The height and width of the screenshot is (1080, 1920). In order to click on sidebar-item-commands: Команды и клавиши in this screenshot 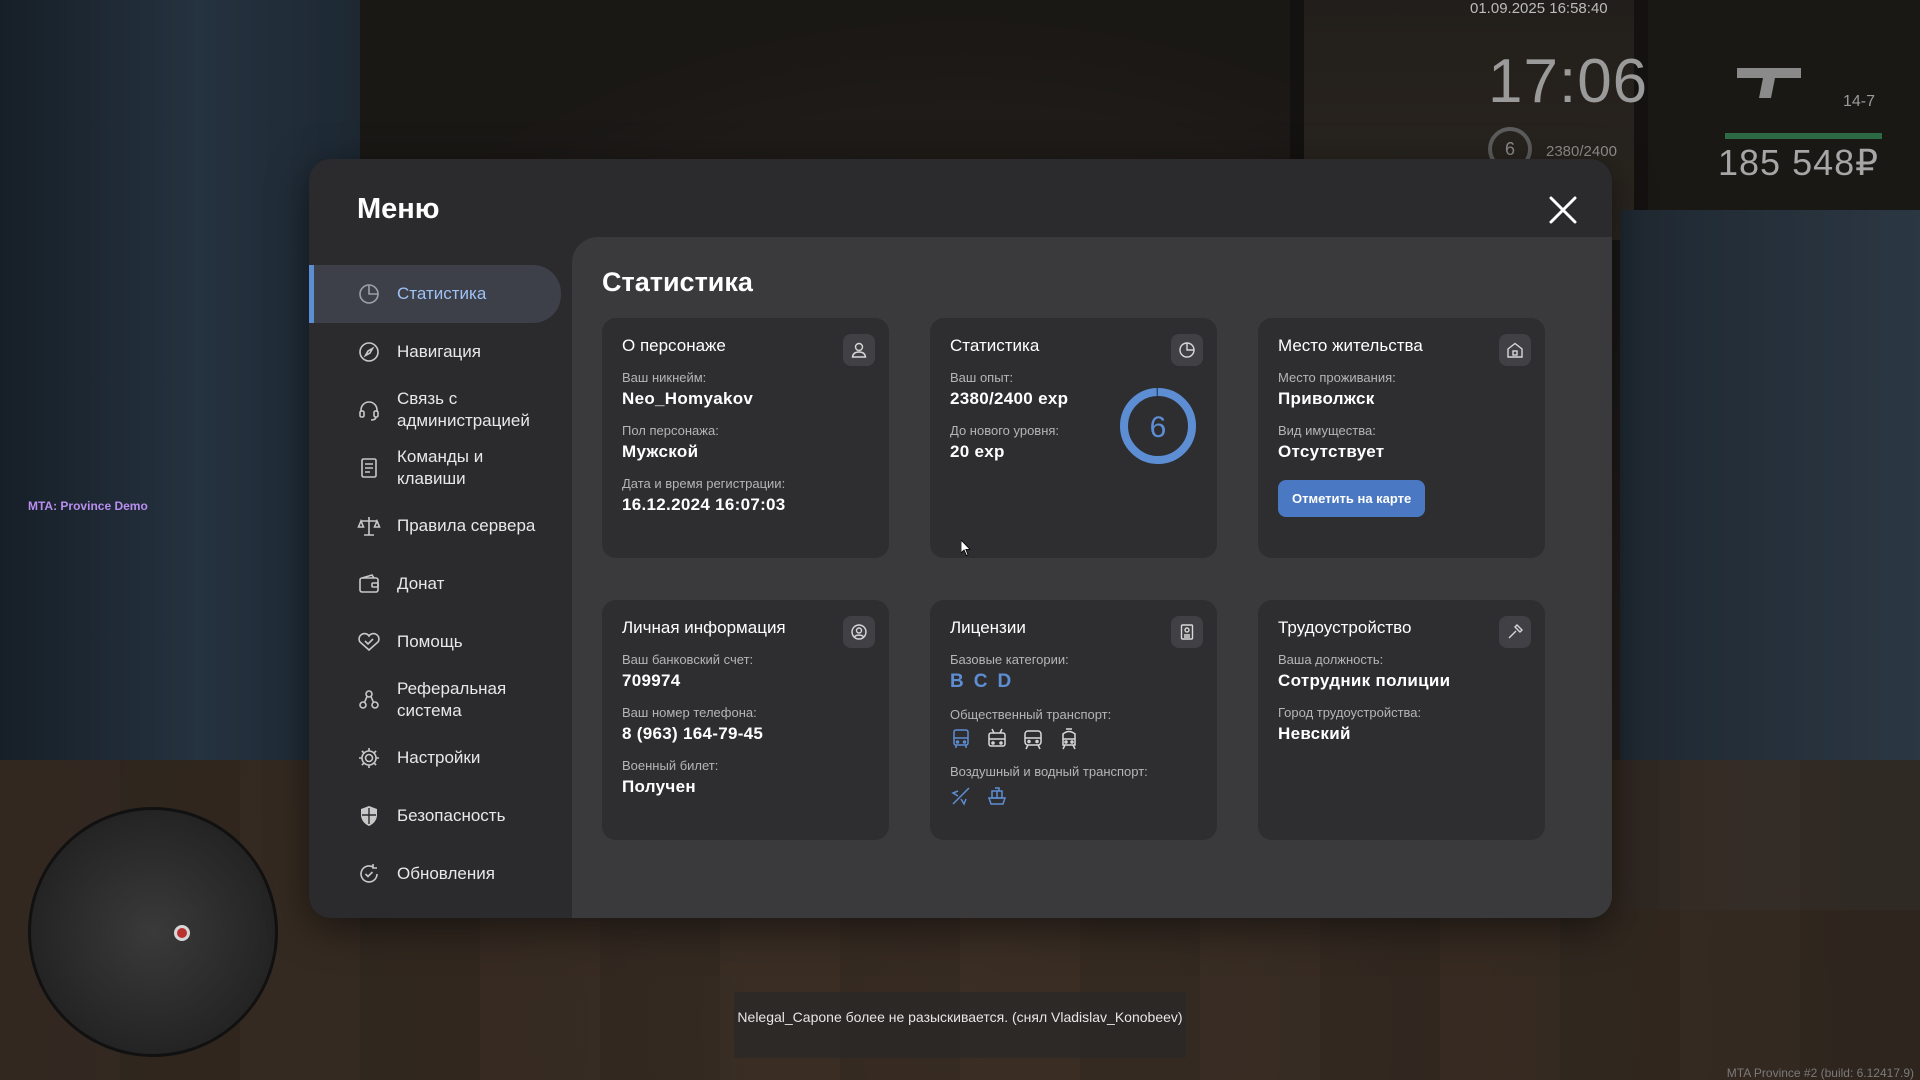, I will do `click(440, 468)`.